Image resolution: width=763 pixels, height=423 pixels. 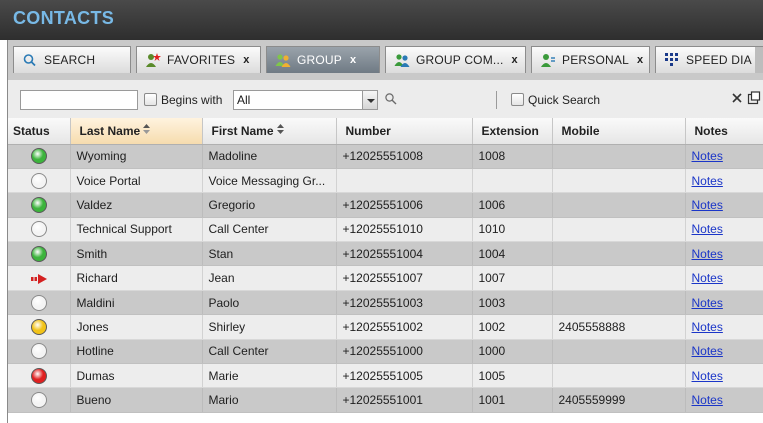 I want to click on table-row: Wyoming Madoline +12025551008 1008 Notes, so click(x=385, y=156).